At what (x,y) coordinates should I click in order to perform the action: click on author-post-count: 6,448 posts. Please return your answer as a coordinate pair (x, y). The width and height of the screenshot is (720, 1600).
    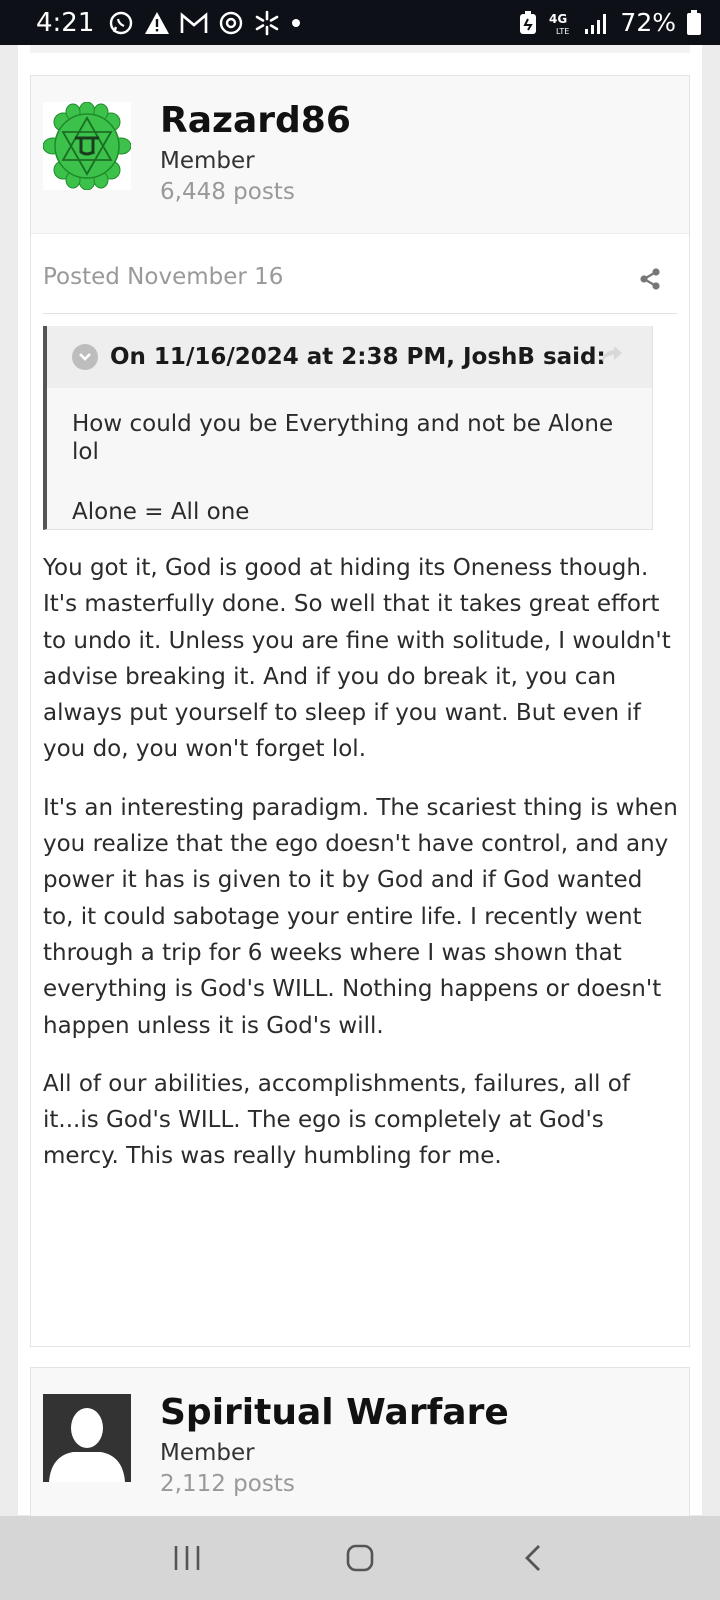
    Looking at the image, I should click on (227, 192).